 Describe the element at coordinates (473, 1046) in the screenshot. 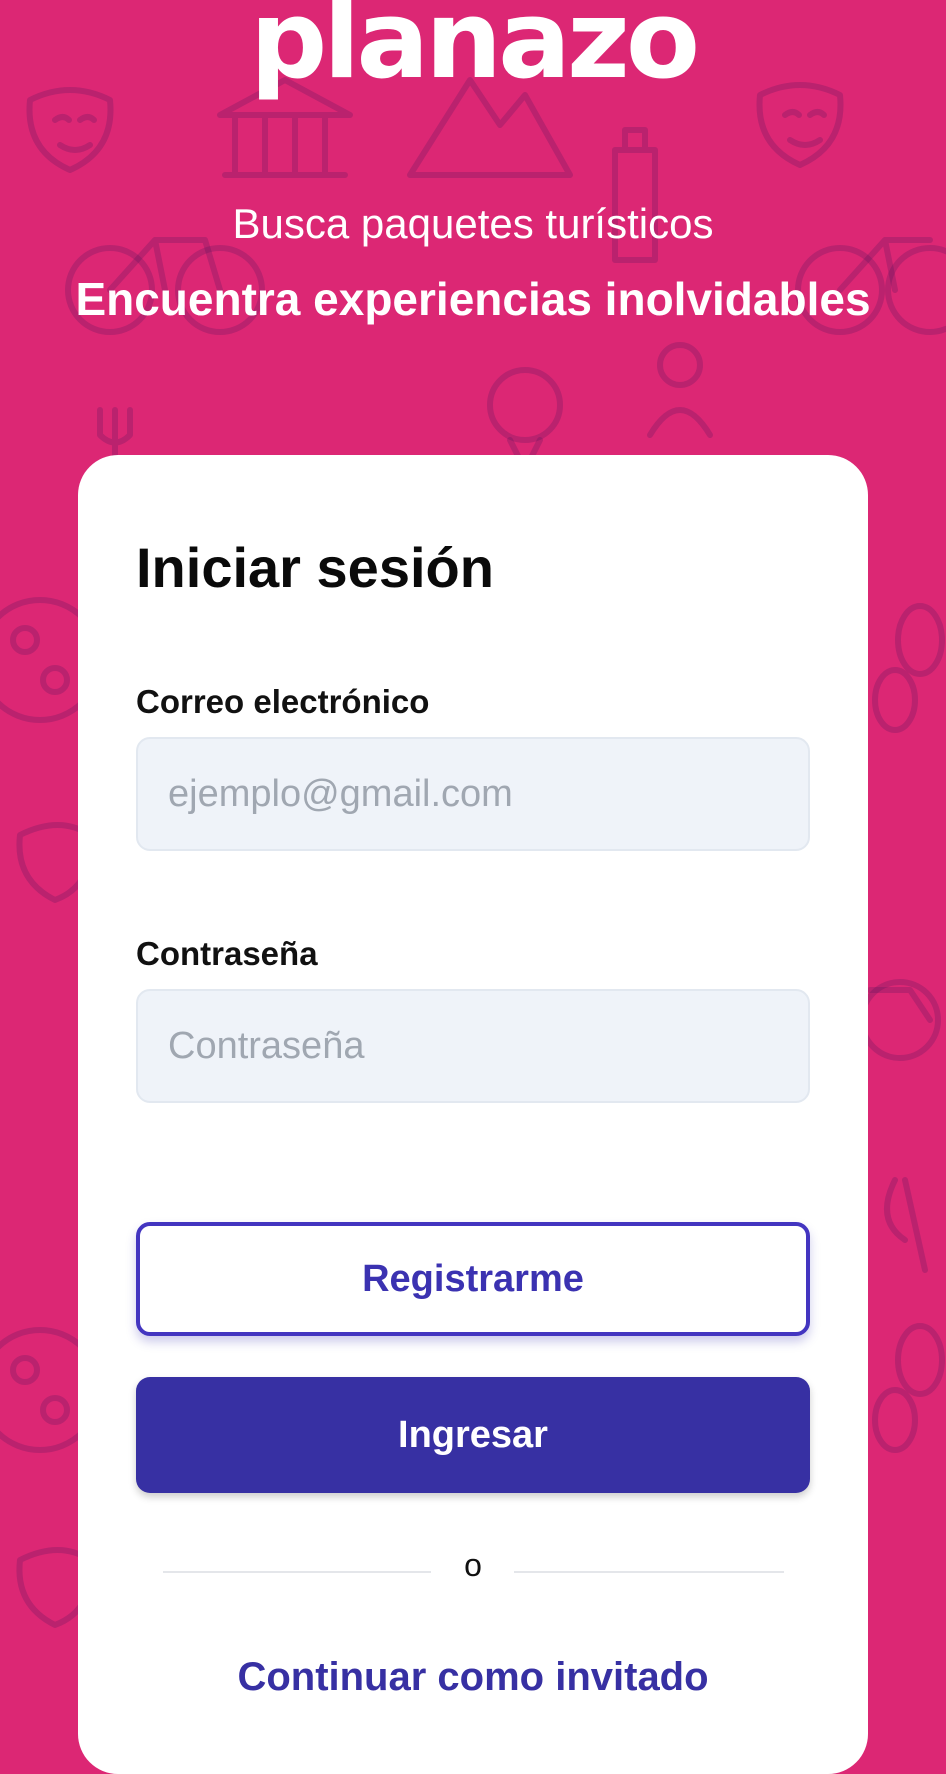

I see `password-field` at that location.